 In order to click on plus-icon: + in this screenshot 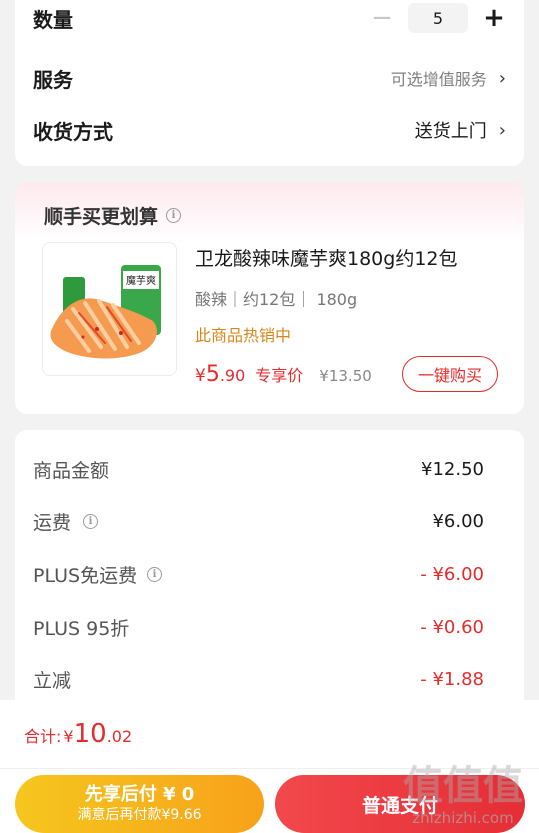, I will do `click(494, 18)`.